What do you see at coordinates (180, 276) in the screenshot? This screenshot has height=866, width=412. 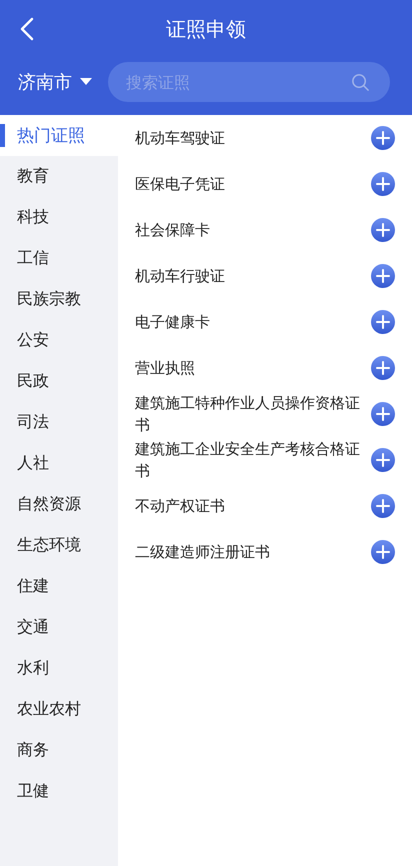 I see `license-name: 机动车行驶证` at bounding box center [180, 276].